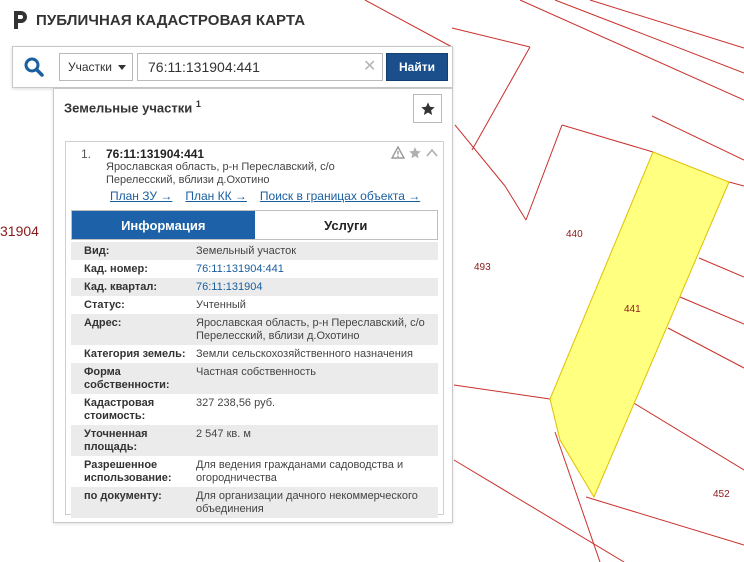 This screenshot has height=562, width=744. Describe the element at coordinates (141, 196) in the screenshot. I see `link-plan-zu: План ЗУ →` at that location.